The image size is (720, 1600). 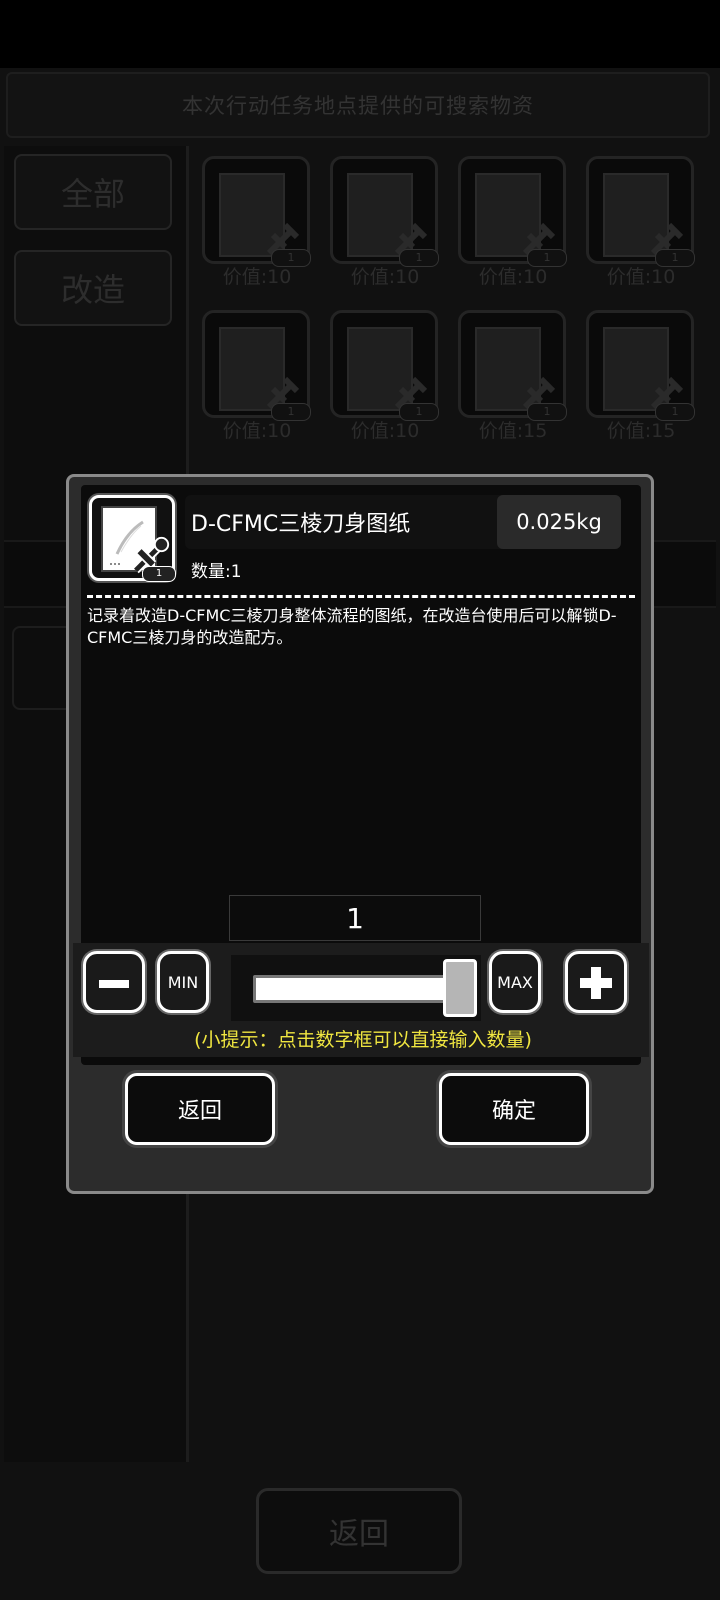 What do you see at coordinates (515, 982) in the screenshot?
I see `max-button: MAX` at bounding box center [515, 982].